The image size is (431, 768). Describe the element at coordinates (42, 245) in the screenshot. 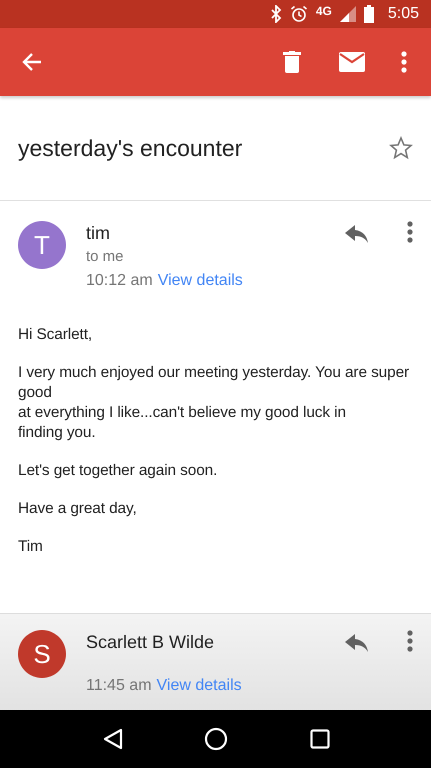

I see `sender-avatar: T` at that location.